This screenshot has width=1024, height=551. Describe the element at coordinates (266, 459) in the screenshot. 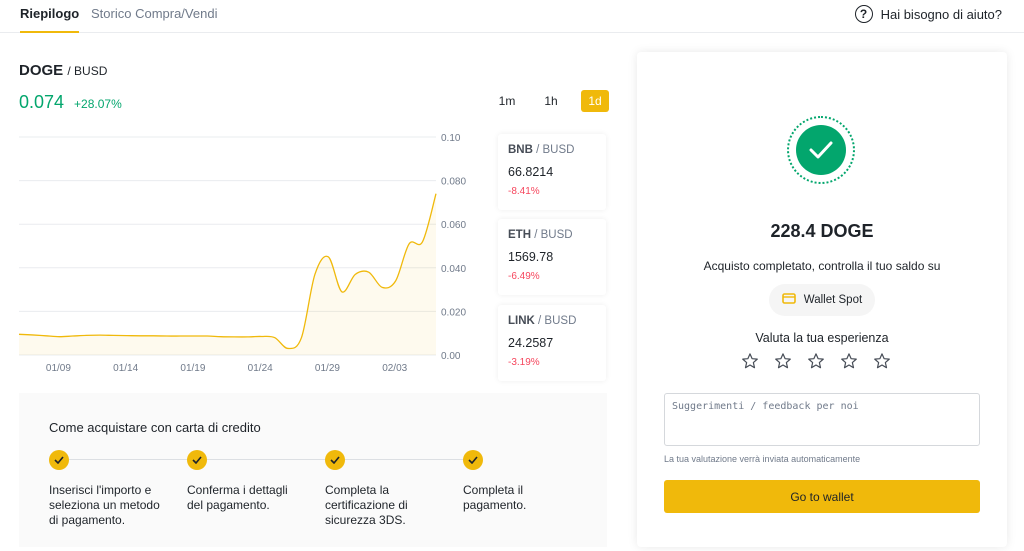

I see `steps-connector` at that location.